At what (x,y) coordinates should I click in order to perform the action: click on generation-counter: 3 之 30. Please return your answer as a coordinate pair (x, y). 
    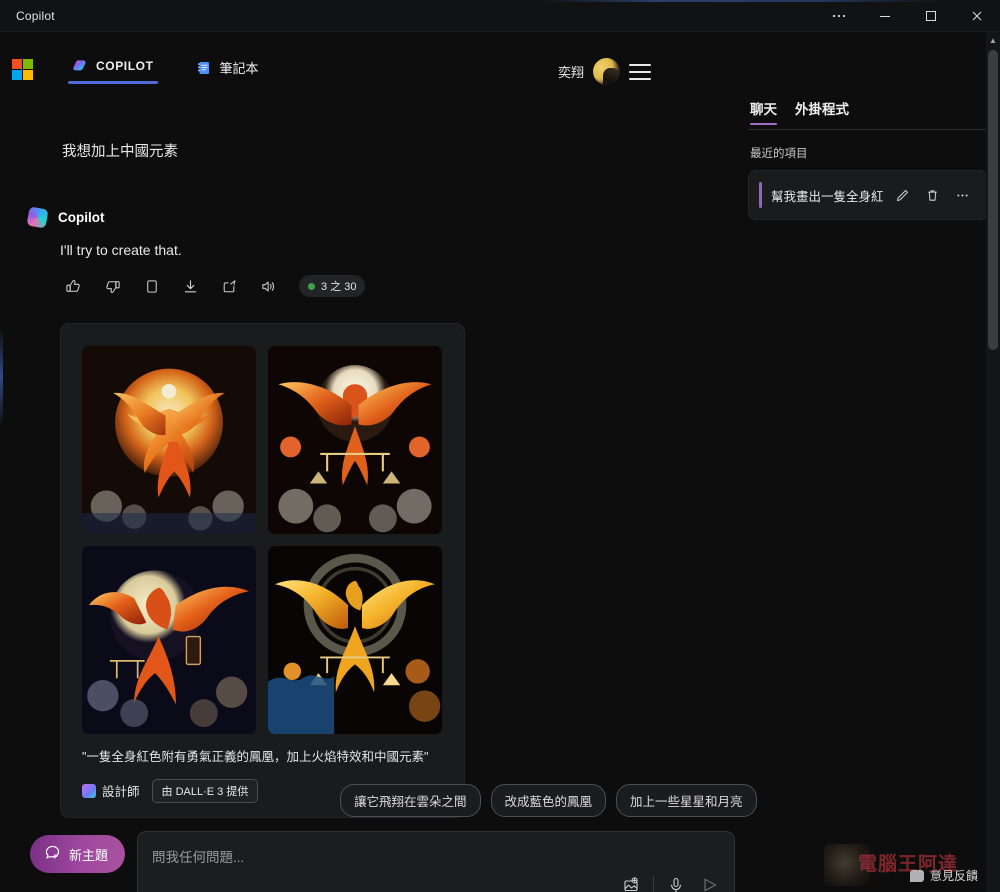
    Looking at the image, I should click on (332, 286).